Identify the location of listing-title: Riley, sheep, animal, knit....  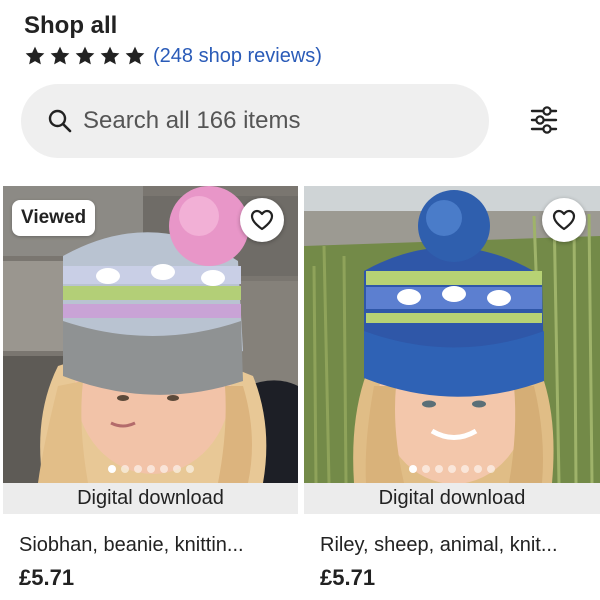
(452, 545).